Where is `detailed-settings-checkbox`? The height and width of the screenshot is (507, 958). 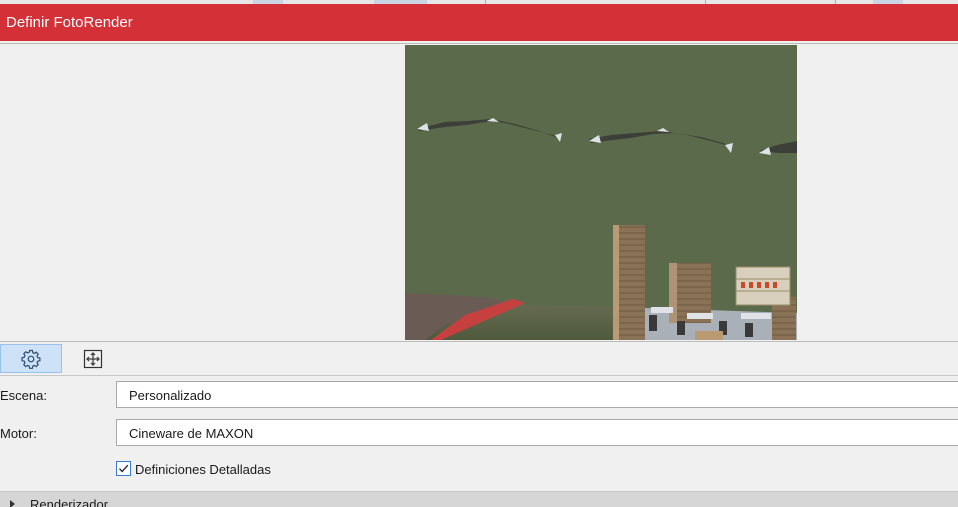
detailed-settings-checkbox is located at coordinates (123, 468).